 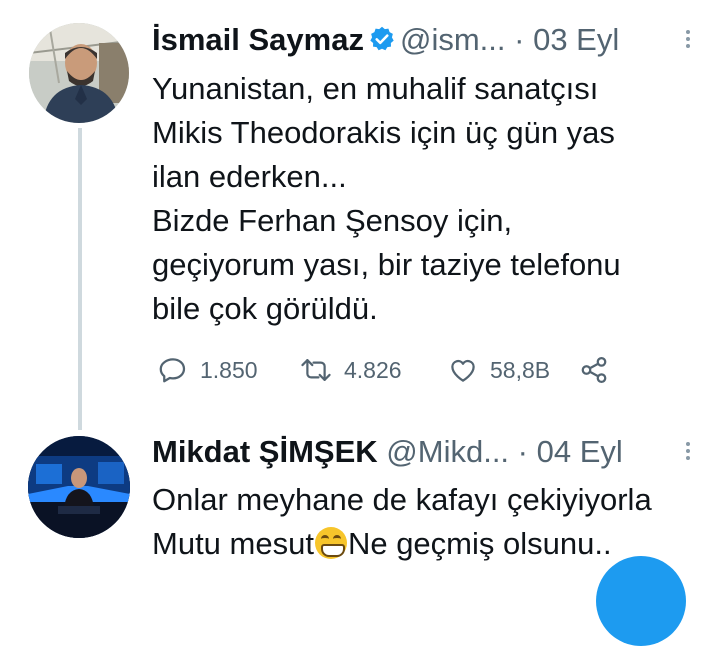 I want to click on share-button, so click(x=594, y=370).